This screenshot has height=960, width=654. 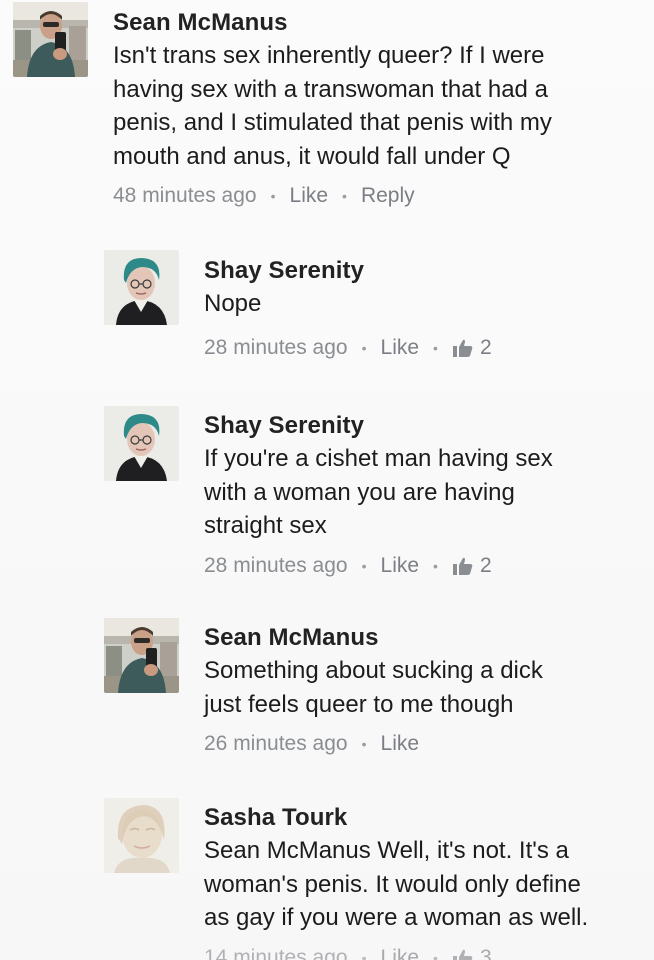 I want to click on like-count: 3, so click(x=472, y=952).